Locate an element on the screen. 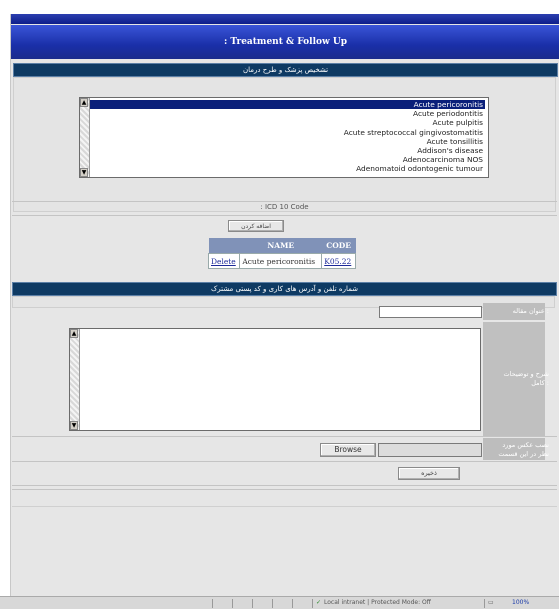 This screenshot has height=609, width=559. delete-link: Delete is located at coordinates (223, 261).